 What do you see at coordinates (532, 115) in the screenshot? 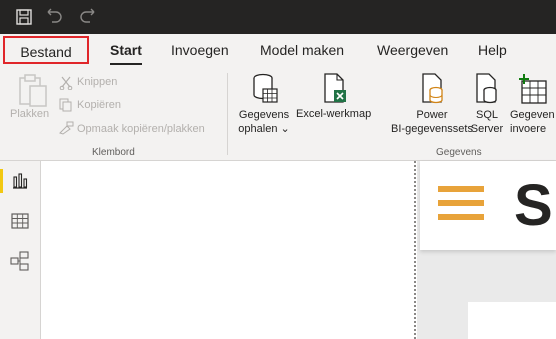
I see `enter-data-label-1: Gegeven` at bounding box center [532, 115].